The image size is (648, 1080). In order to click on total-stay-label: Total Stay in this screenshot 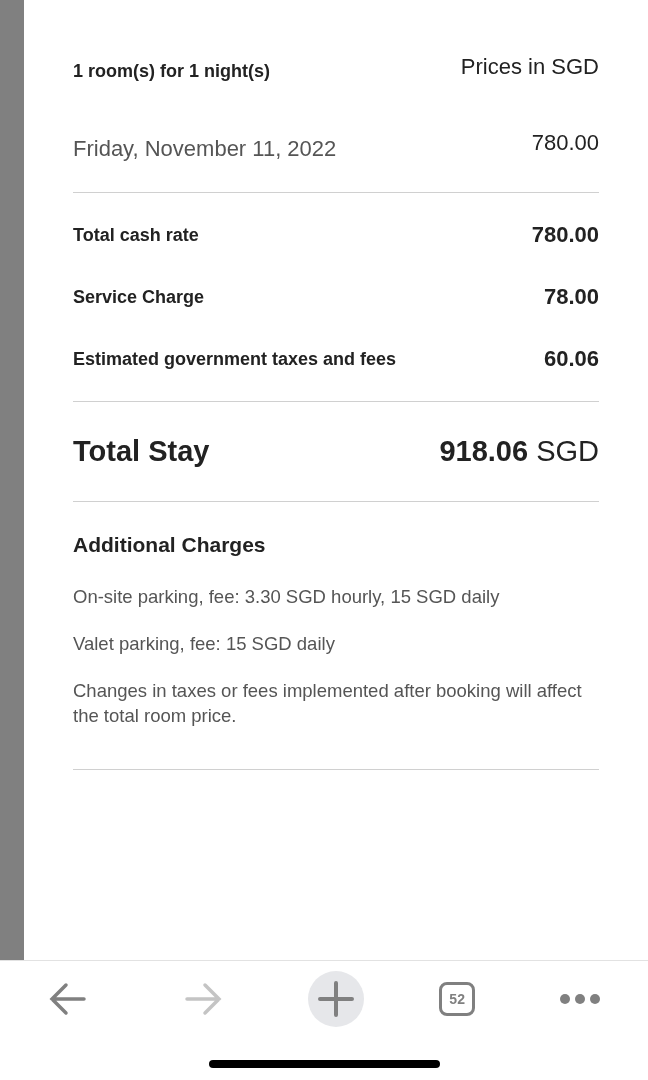, I will do `click(141, 451)`.